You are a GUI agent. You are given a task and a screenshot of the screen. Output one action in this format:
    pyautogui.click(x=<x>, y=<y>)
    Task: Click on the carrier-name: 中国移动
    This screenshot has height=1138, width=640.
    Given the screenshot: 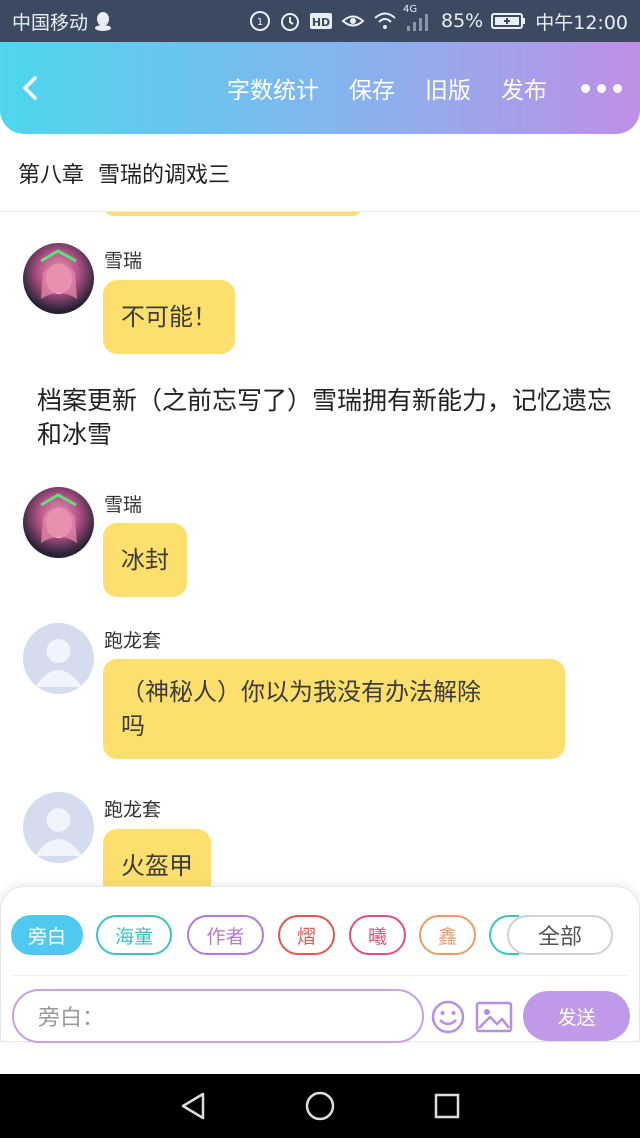 What is the action you would take?
    pyautogui.click(x=50, y=22)
    